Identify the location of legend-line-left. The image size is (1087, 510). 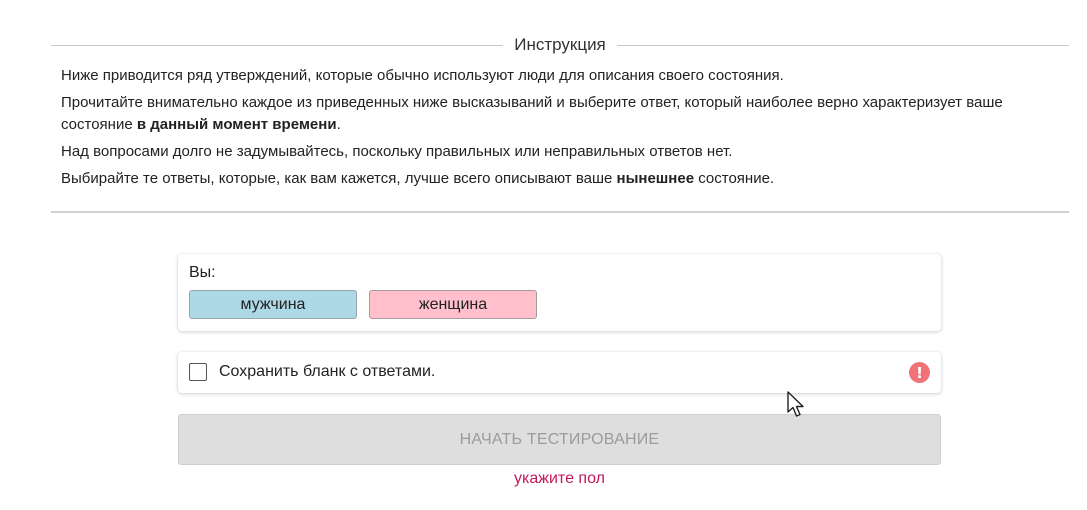
(277, 45).